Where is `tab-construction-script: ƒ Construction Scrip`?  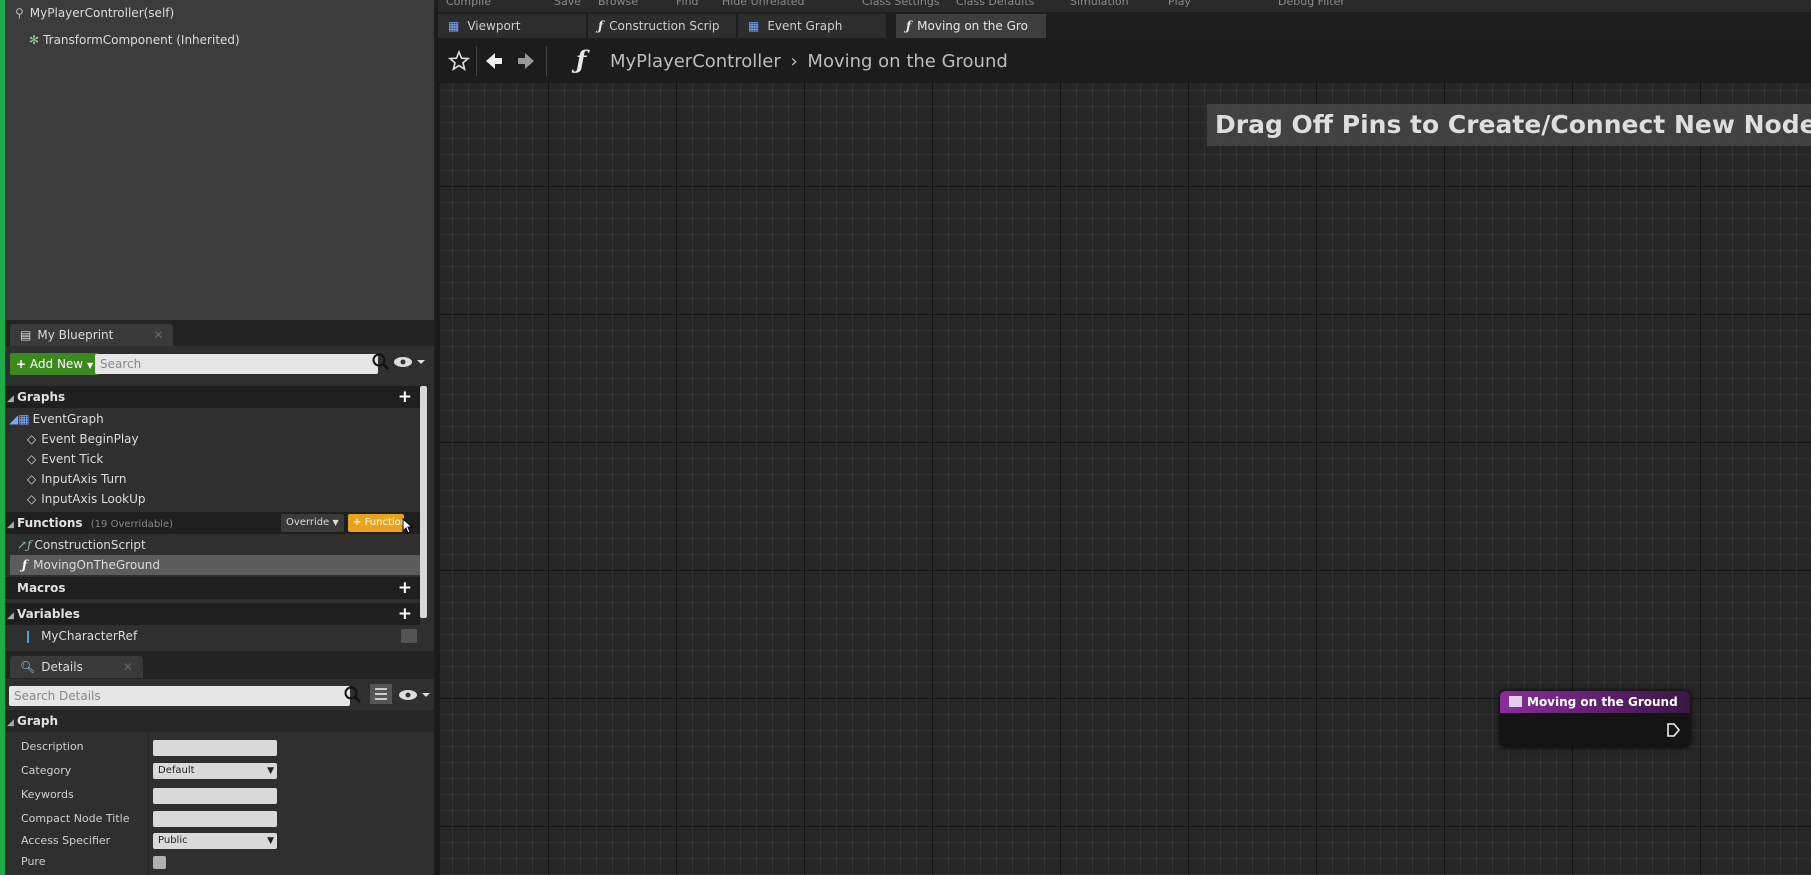
tab-construction-script: ƒ Construction Scrip is located at coordinates (662, 26).